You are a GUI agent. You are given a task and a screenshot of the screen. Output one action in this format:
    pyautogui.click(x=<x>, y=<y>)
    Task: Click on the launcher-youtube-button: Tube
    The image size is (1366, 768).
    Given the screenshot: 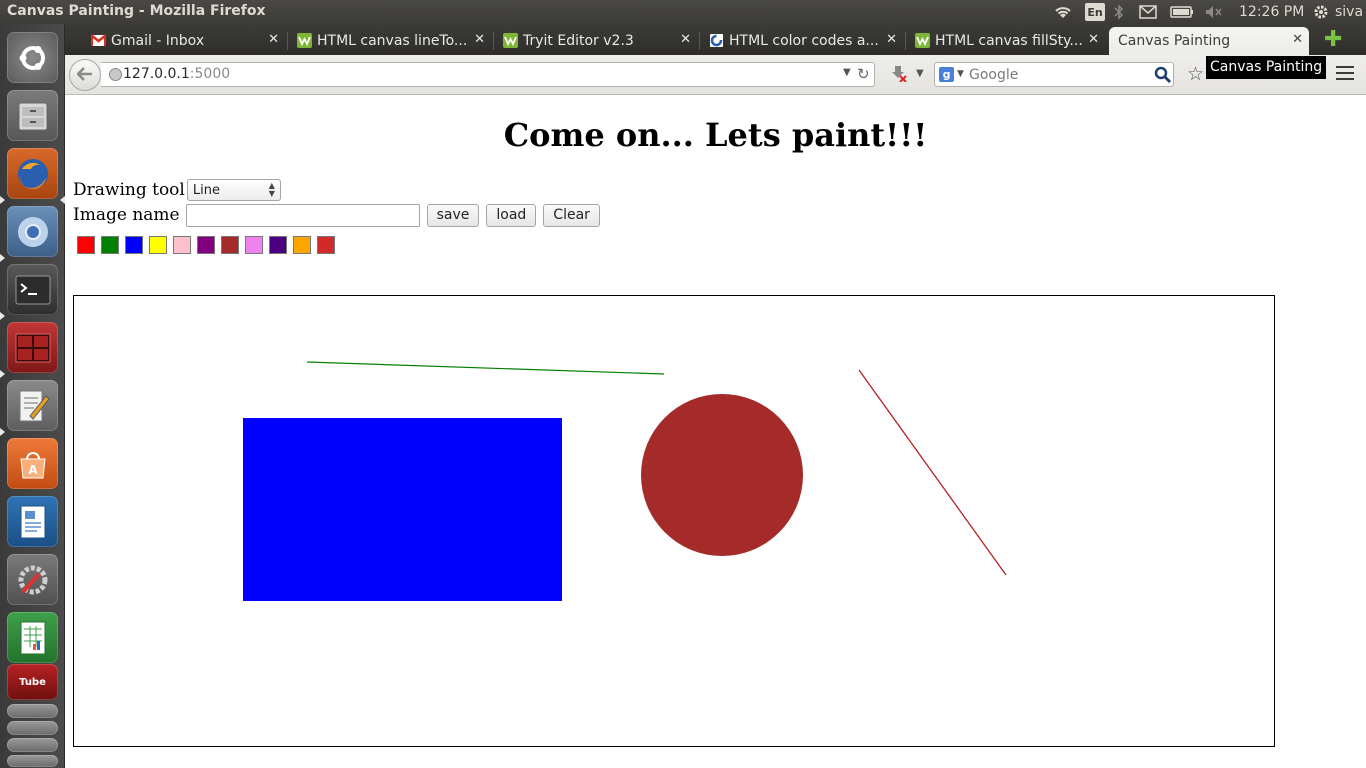 What is the action you would take?
    pyautogui.click(x=32, y=682)
    